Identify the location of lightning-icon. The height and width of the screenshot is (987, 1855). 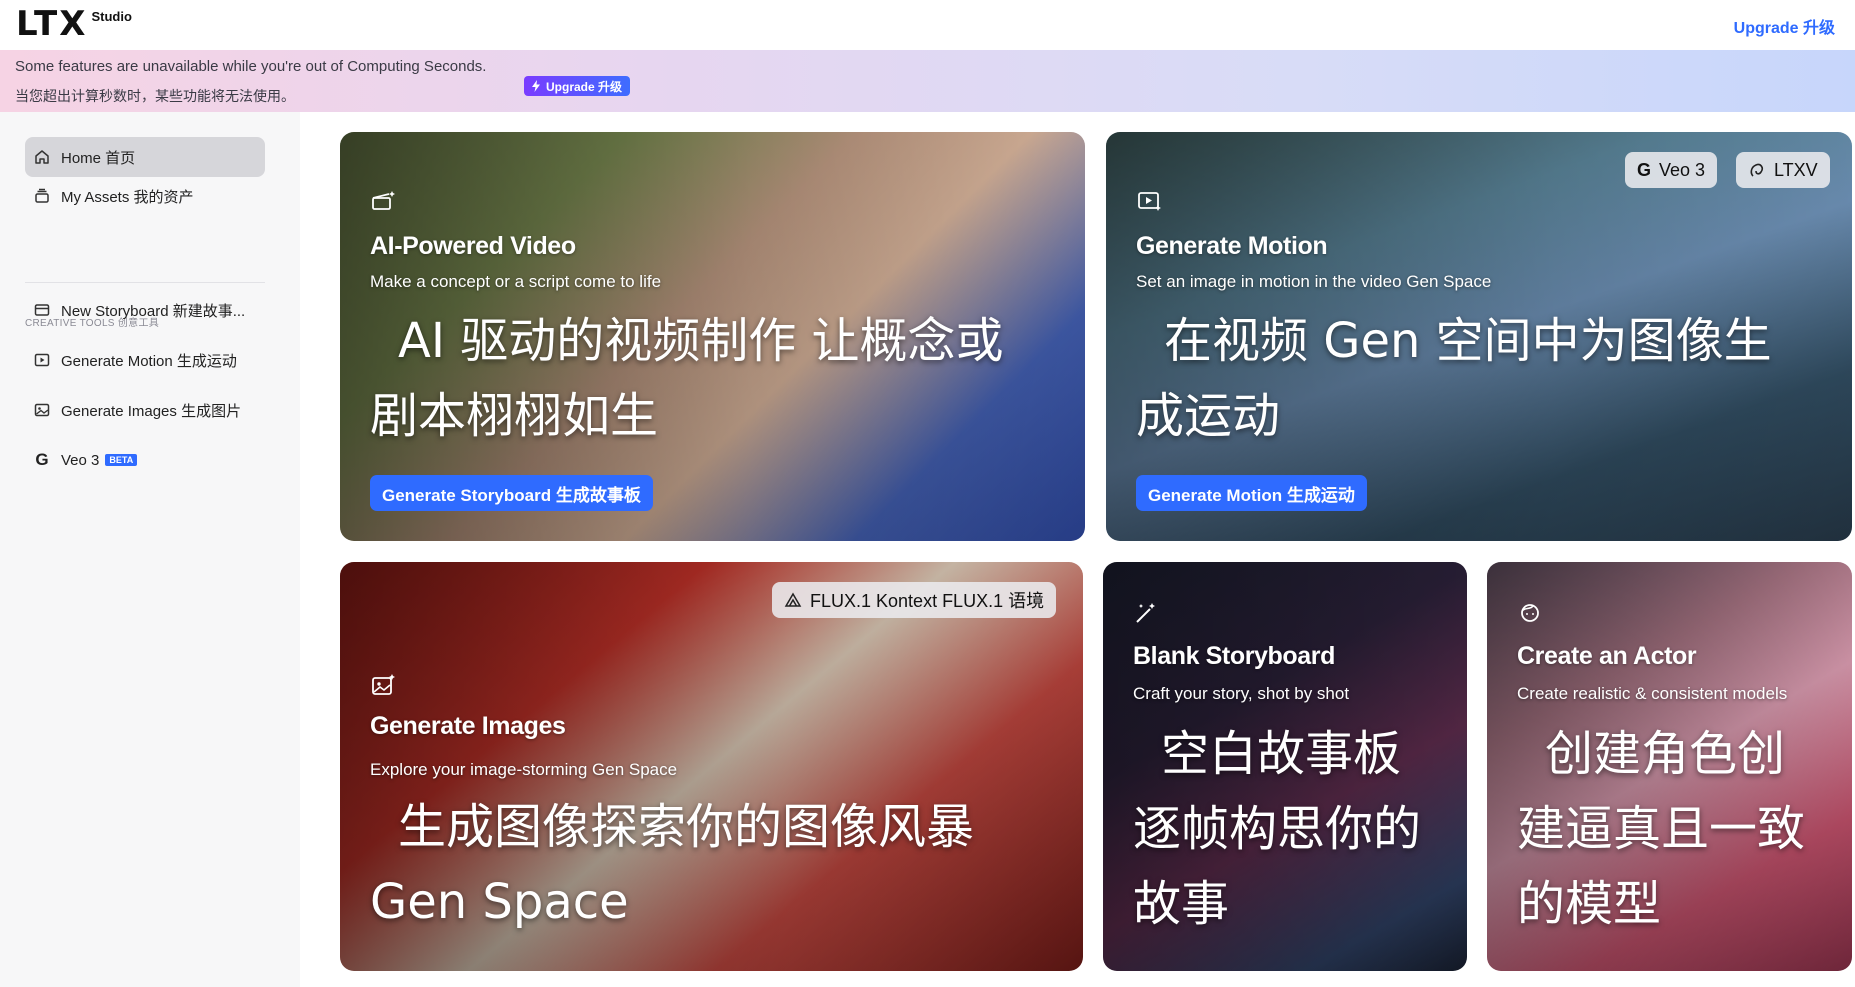
(536, 86).